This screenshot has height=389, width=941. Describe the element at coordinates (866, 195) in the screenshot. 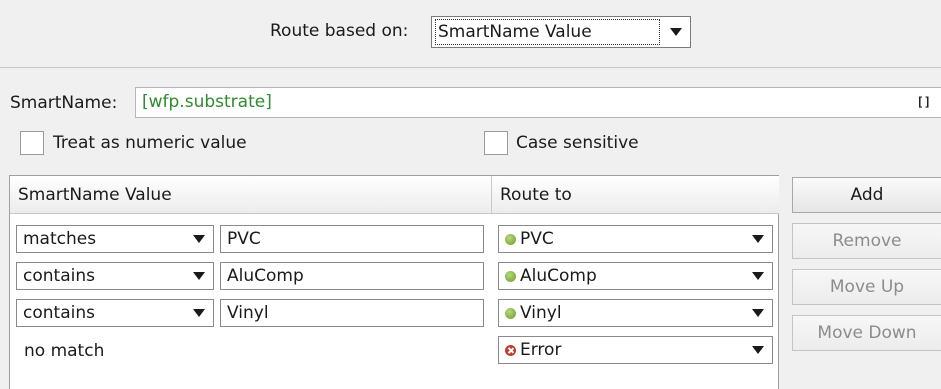

I see `add-button: Add` at that location.